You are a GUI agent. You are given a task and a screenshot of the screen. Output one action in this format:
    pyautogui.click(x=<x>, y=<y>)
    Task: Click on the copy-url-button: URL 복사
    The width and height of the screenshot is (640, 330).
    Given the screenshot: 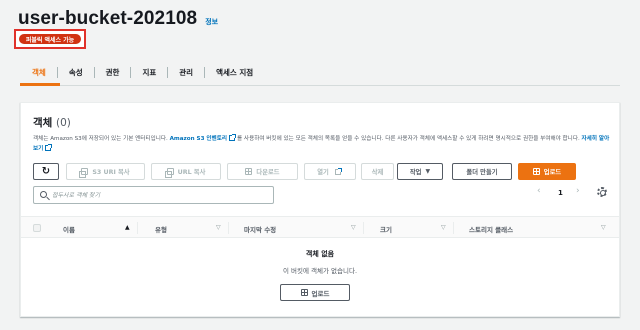 What is the action you would take?
    pyautogui.click(x=186, y=171)
    